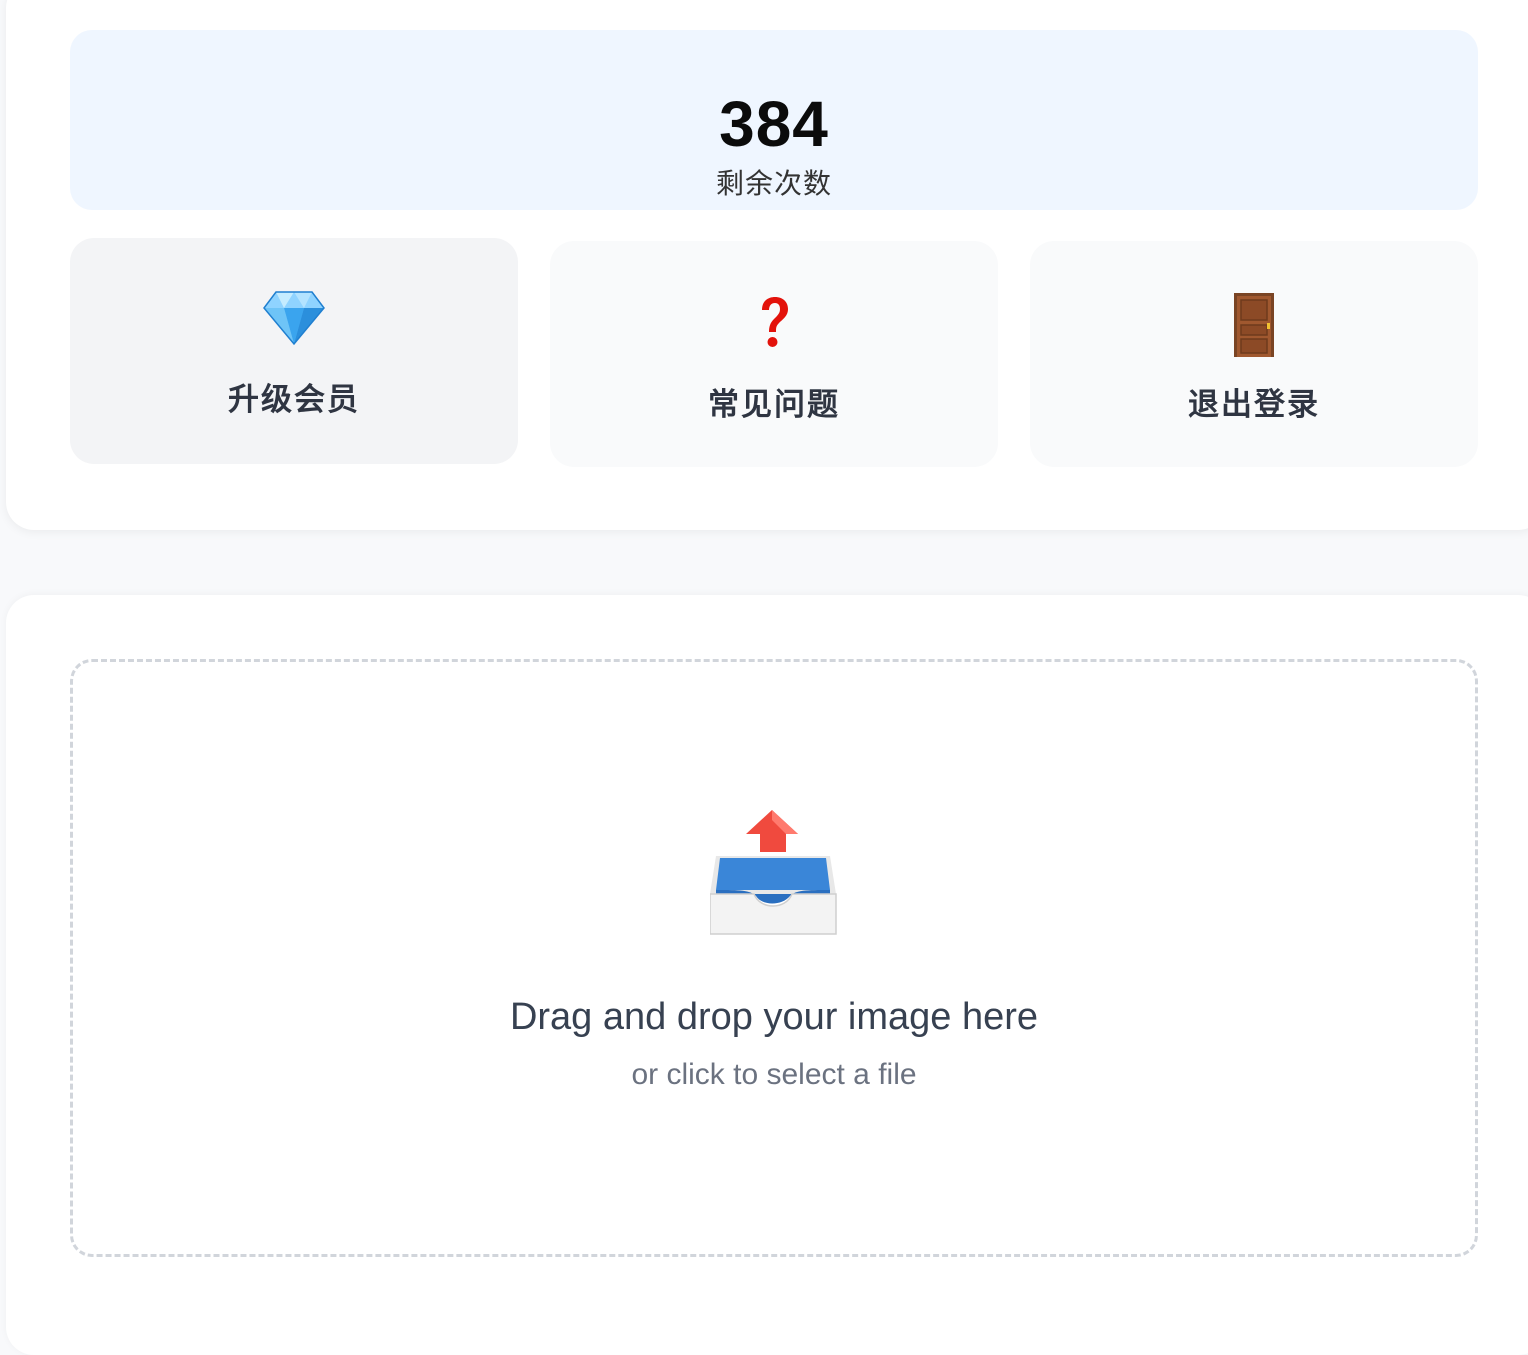 The height and width of the screenshot is (1355, 1528). Describe the element at coordinates (1254, 327) in the screenshot. I see `door-icon` at that location.